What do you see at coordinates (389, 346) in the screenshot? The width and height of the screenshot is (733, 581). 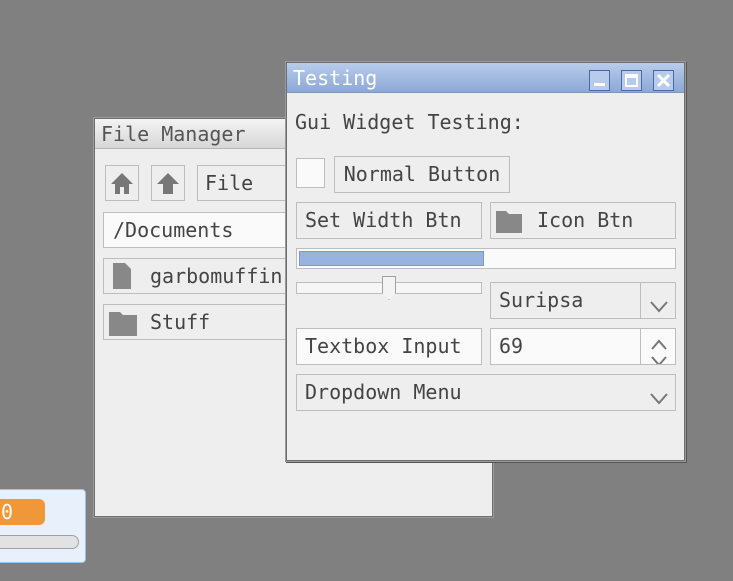 I see `text-input: Textbox Input` at bounding box center [389, 346].